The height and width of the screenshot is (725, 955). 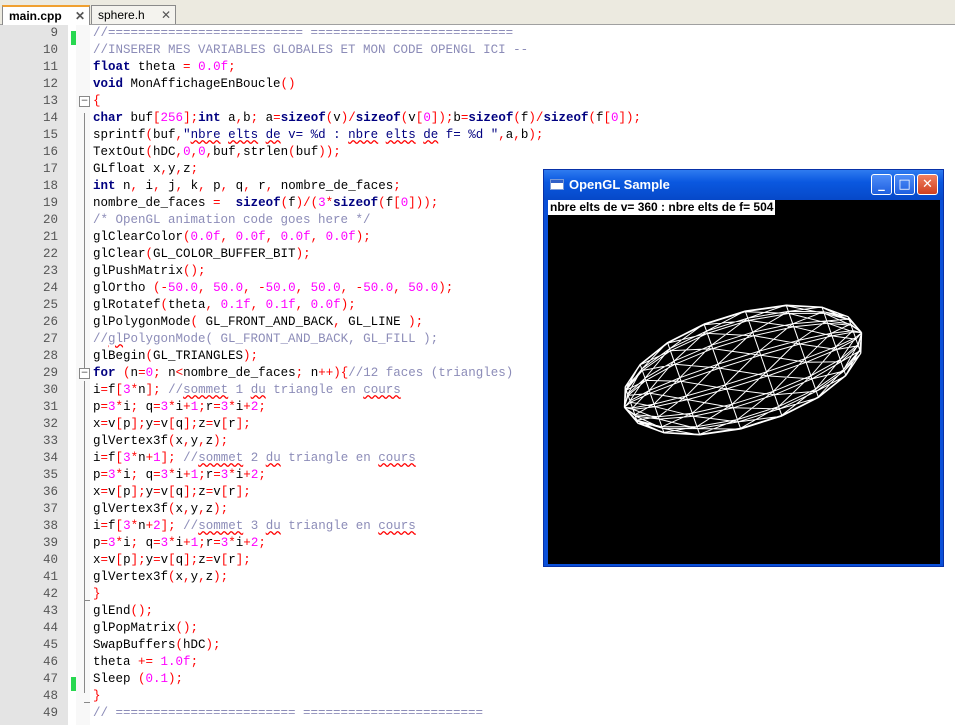 What do you see at coordinates (50, 118) in the screenshot?
I see `line-number: 14` at bounding box center [50, 118].